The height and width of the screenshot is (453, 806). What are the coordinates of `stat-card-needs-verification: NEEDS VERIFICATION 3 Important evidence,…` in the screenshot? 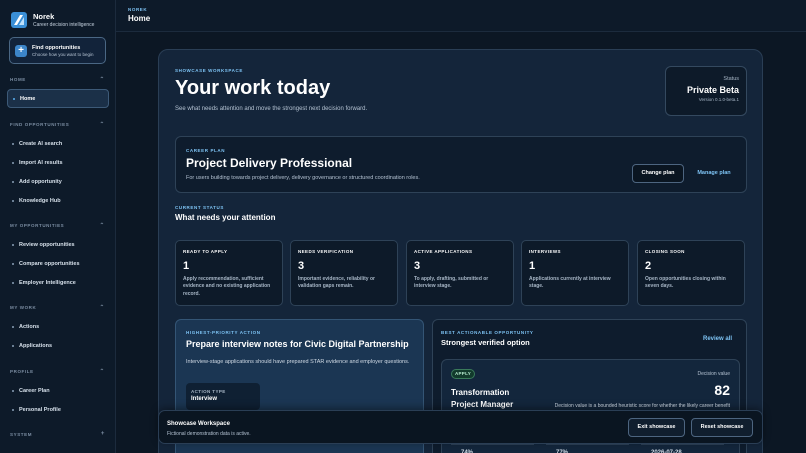 It's located at (344, 273).